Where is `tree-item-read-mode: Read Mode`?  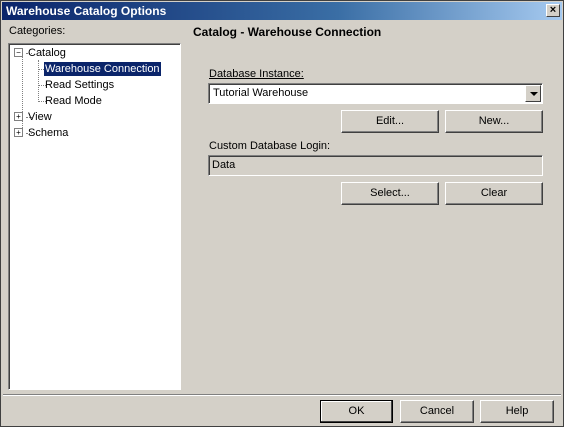
tree-item-read-mode: Read Mode is located at coordinates (73, 101).